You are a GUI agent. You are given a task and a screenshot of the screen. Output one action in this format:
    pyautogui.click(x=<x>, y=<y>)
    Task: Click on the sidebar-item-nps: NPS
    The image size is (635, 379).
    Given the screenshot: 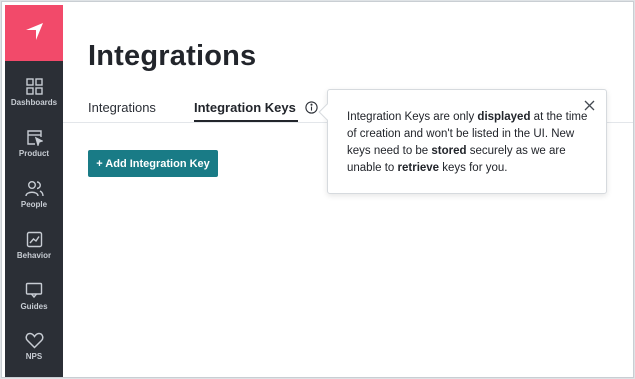 What is the action you would take?
    pyautogui.click(x=34, y=354)
    